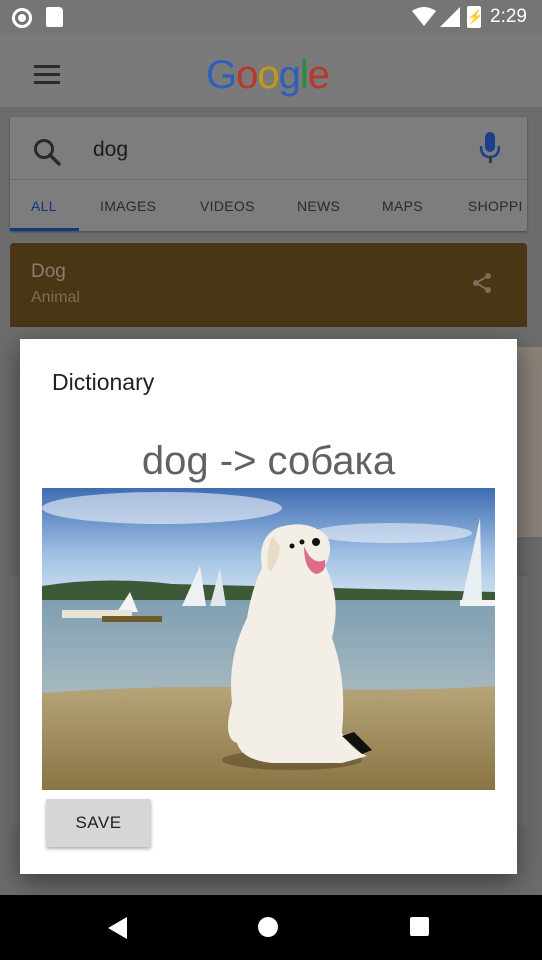  Describe the element at coordinates (44, 206) in the screenshot. I see `tab-all: ALL` at that location.